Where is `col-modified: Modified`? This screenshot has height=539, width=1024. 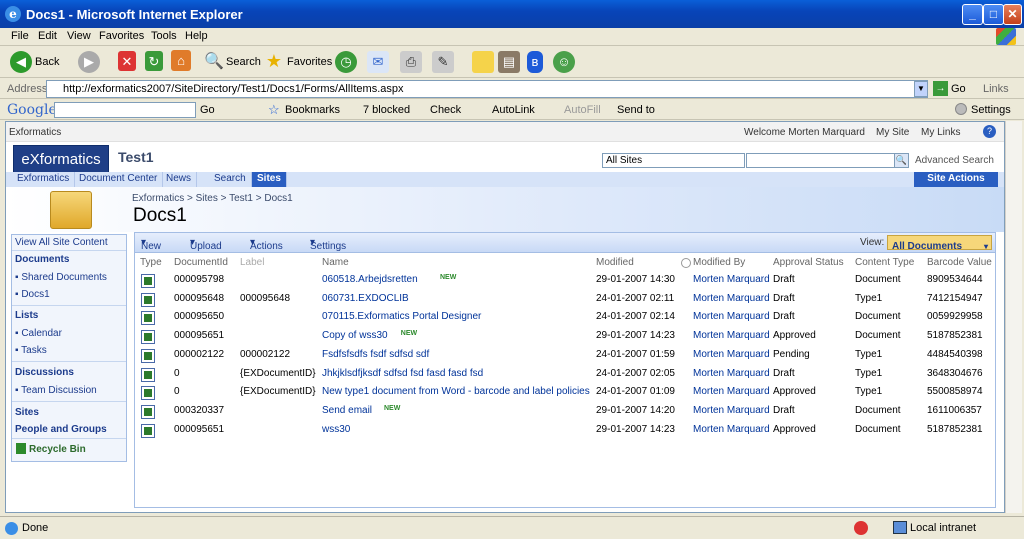
col-modified: Modified is located at coordinates (615, 262).